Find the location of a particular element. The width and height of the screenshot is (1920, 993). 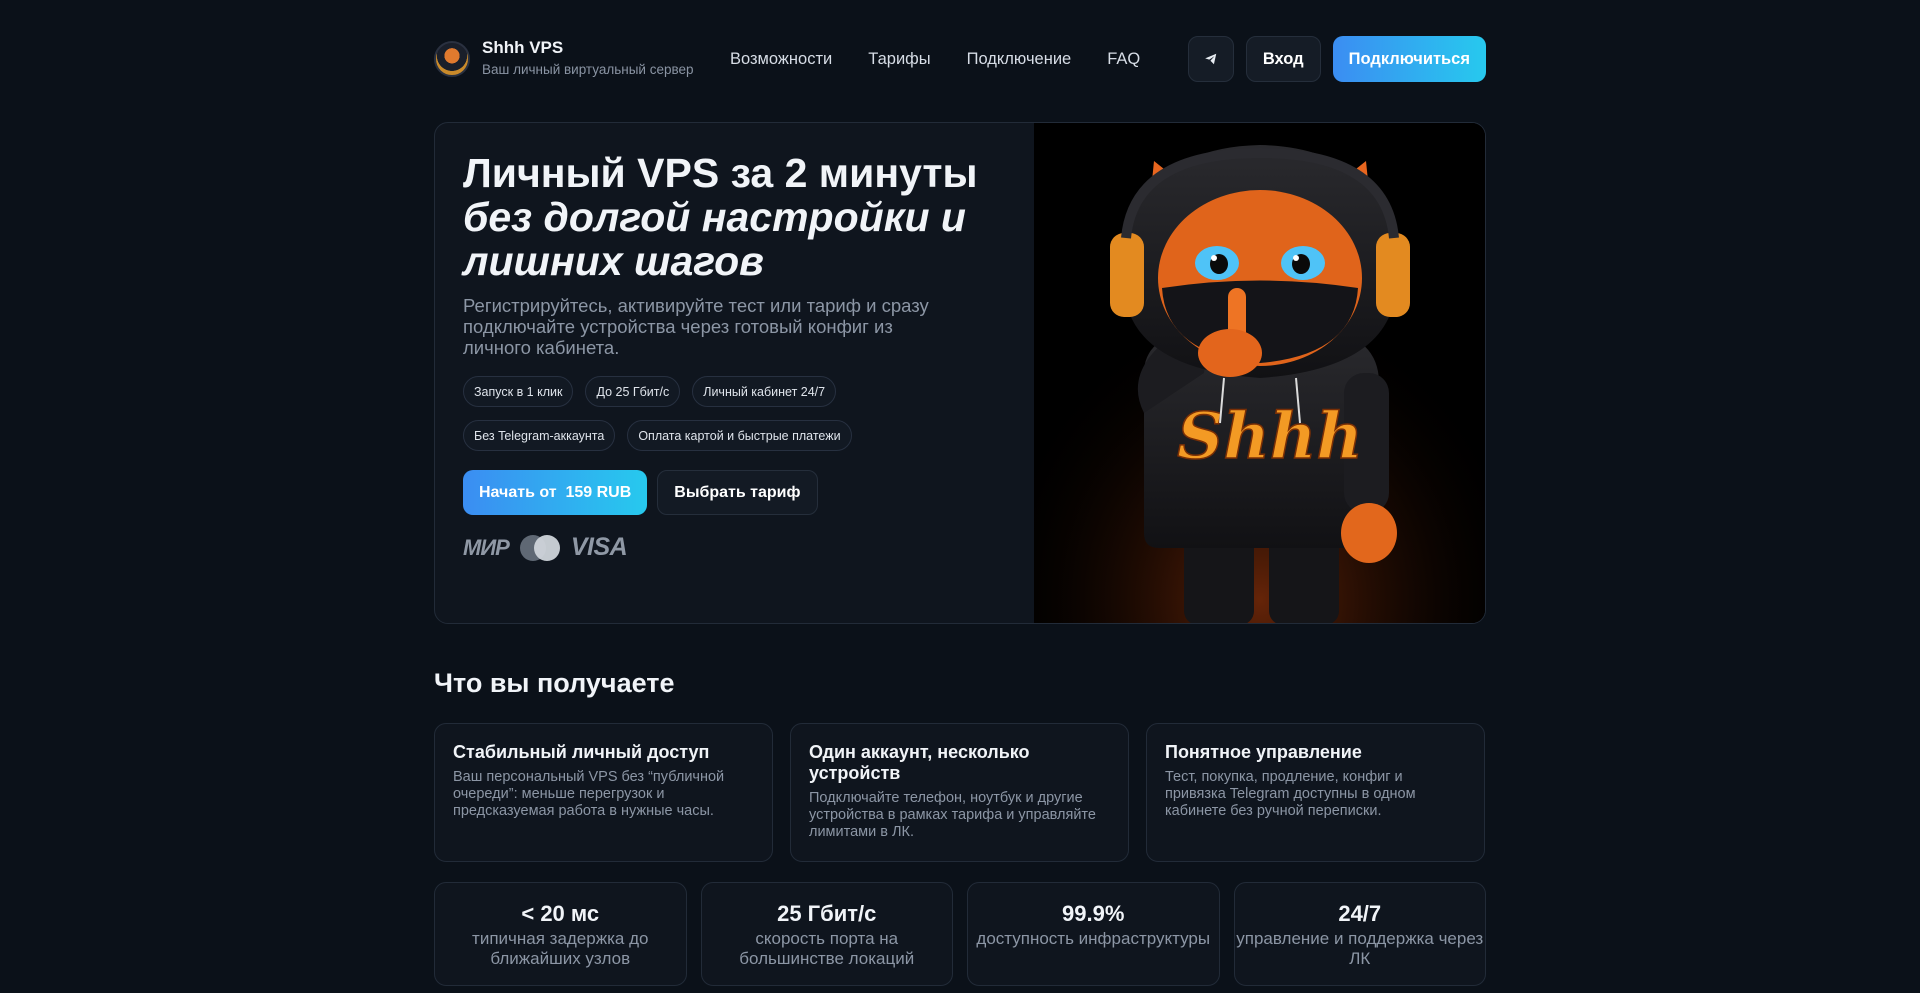

stat-value: 99.9% is located at coordinates (1093, 913).